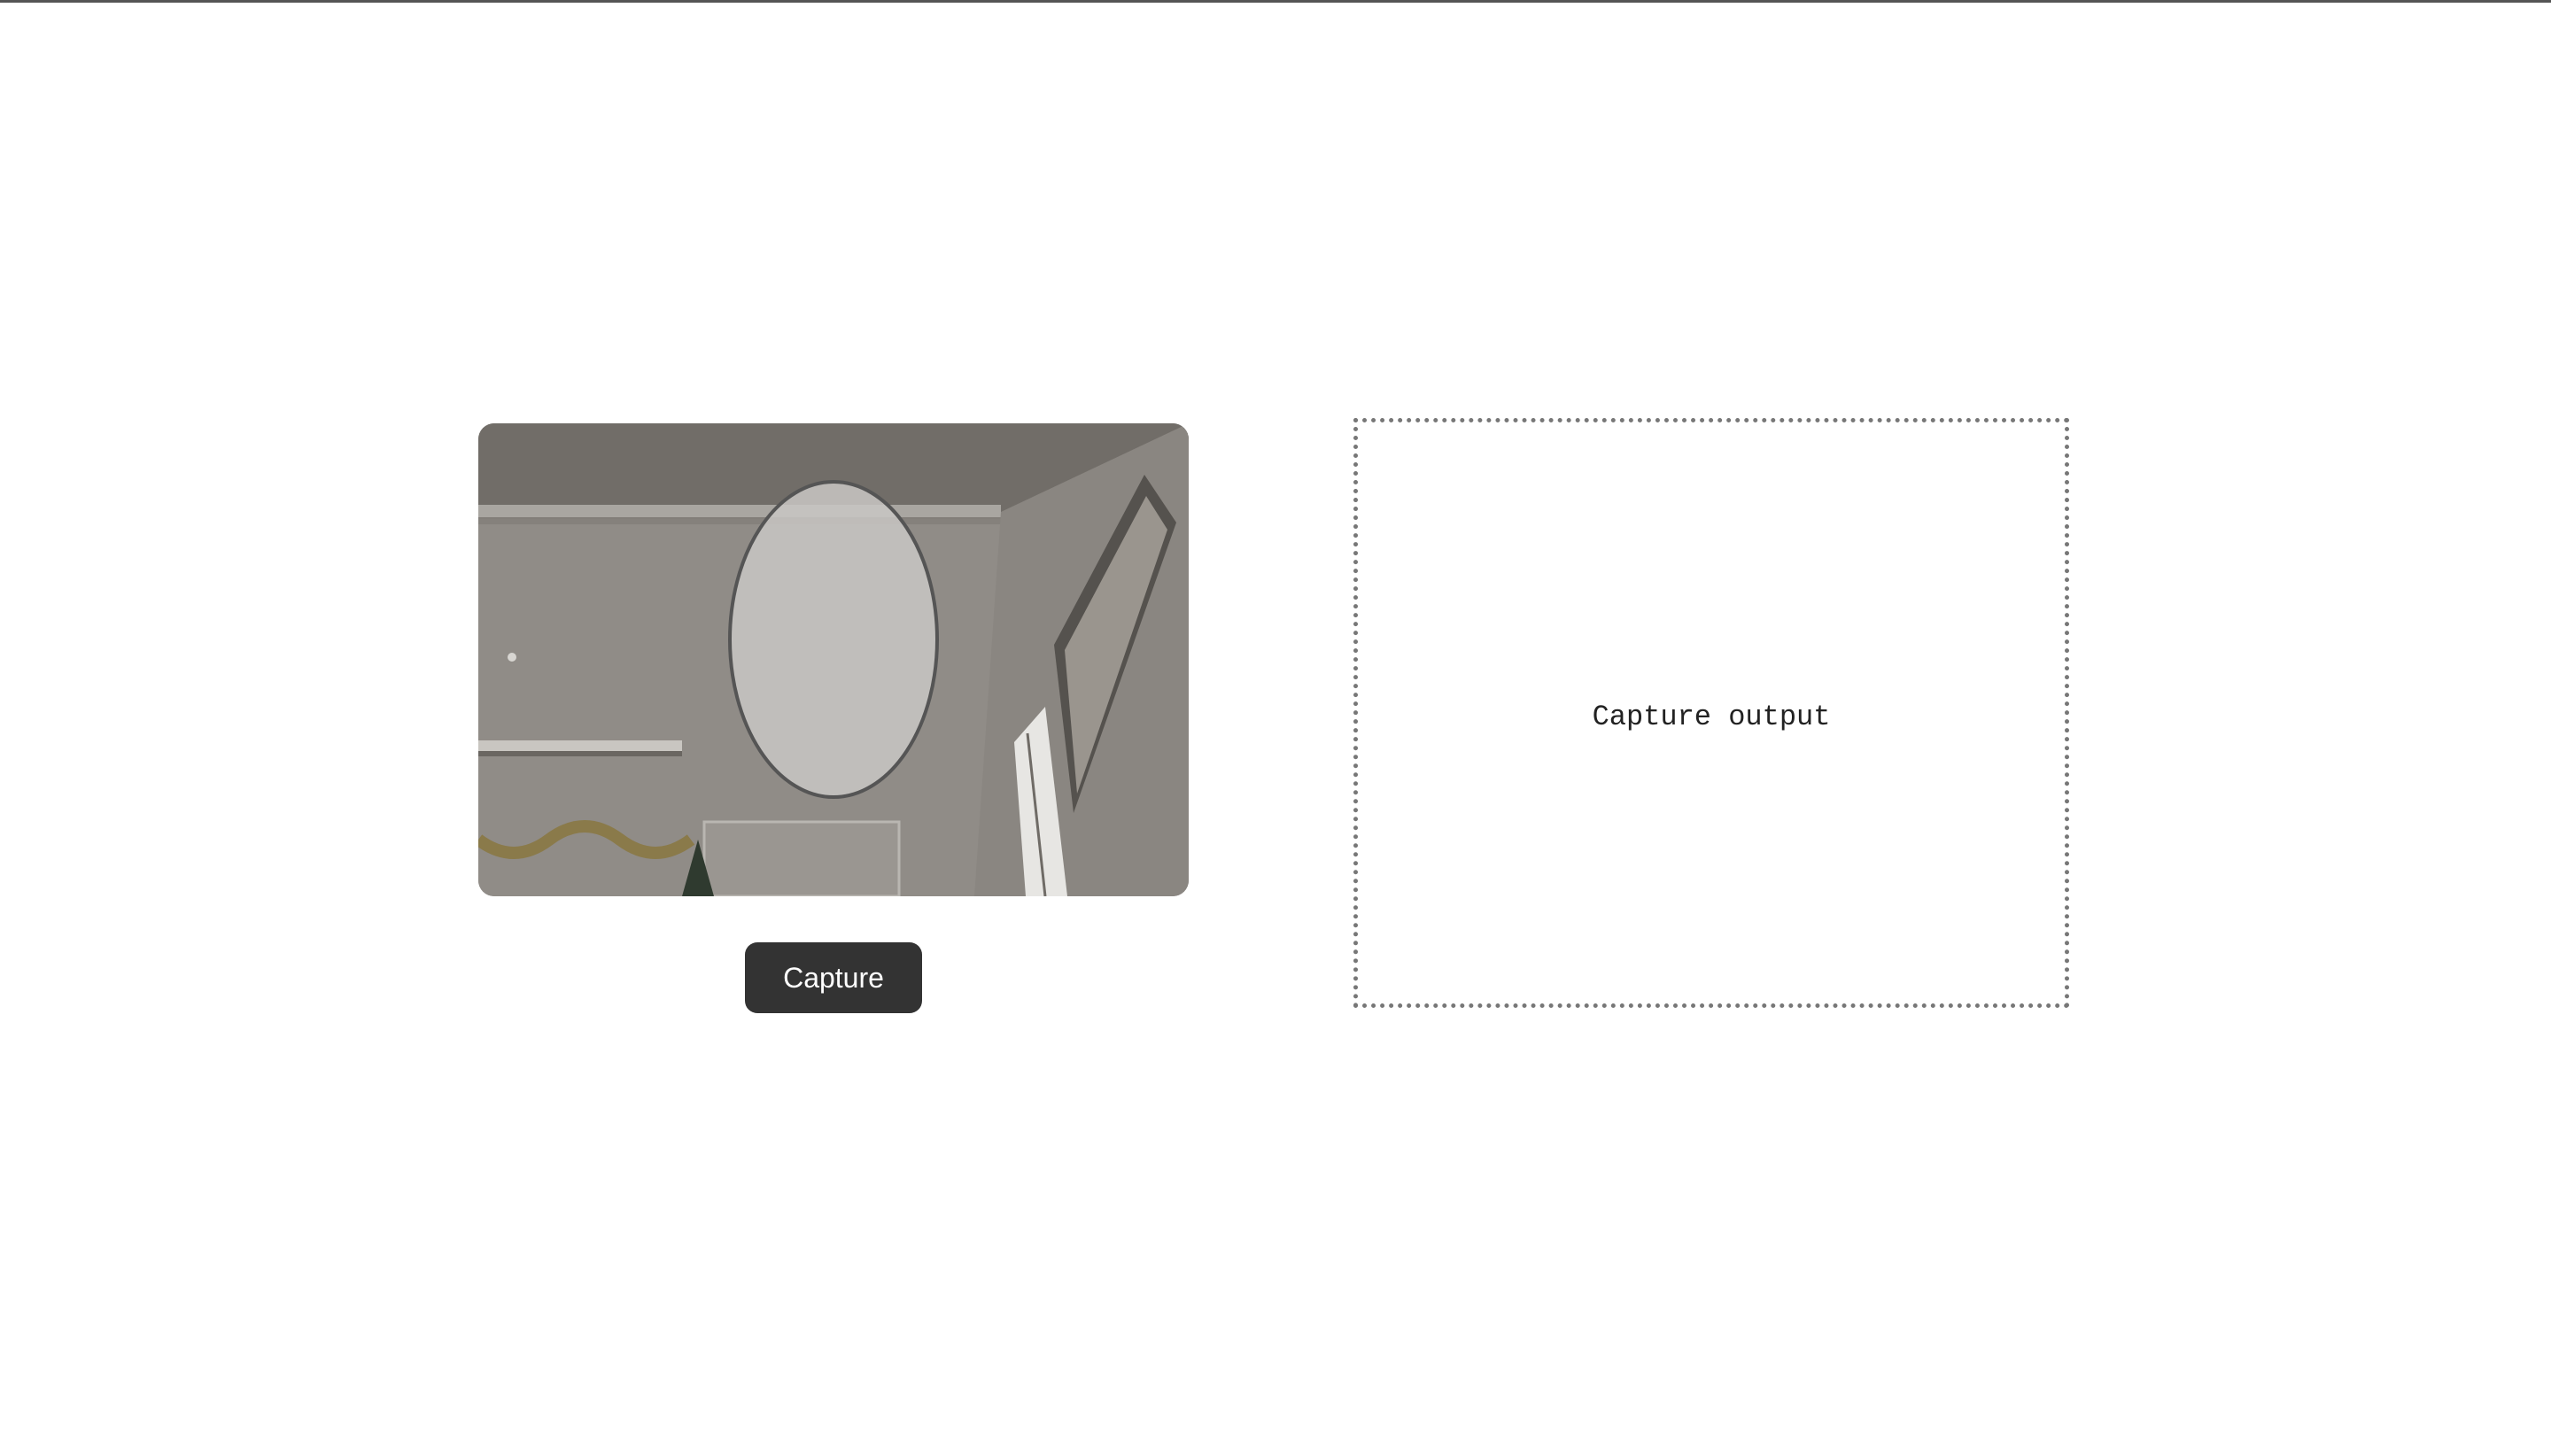 The height and width of the screenshot is (1456, 2551). I want to click on capture-output-placeholder: Capture output, so click(1712, 716).